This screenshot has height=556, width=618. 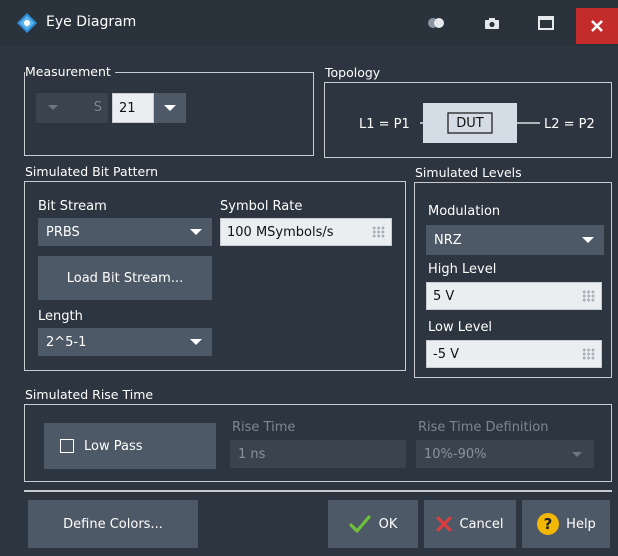 What do you see at coordinates (125, 232) in the screenshot?
I see `bit-stream-dropdown: PRBS` at bounding box center [125, 232].